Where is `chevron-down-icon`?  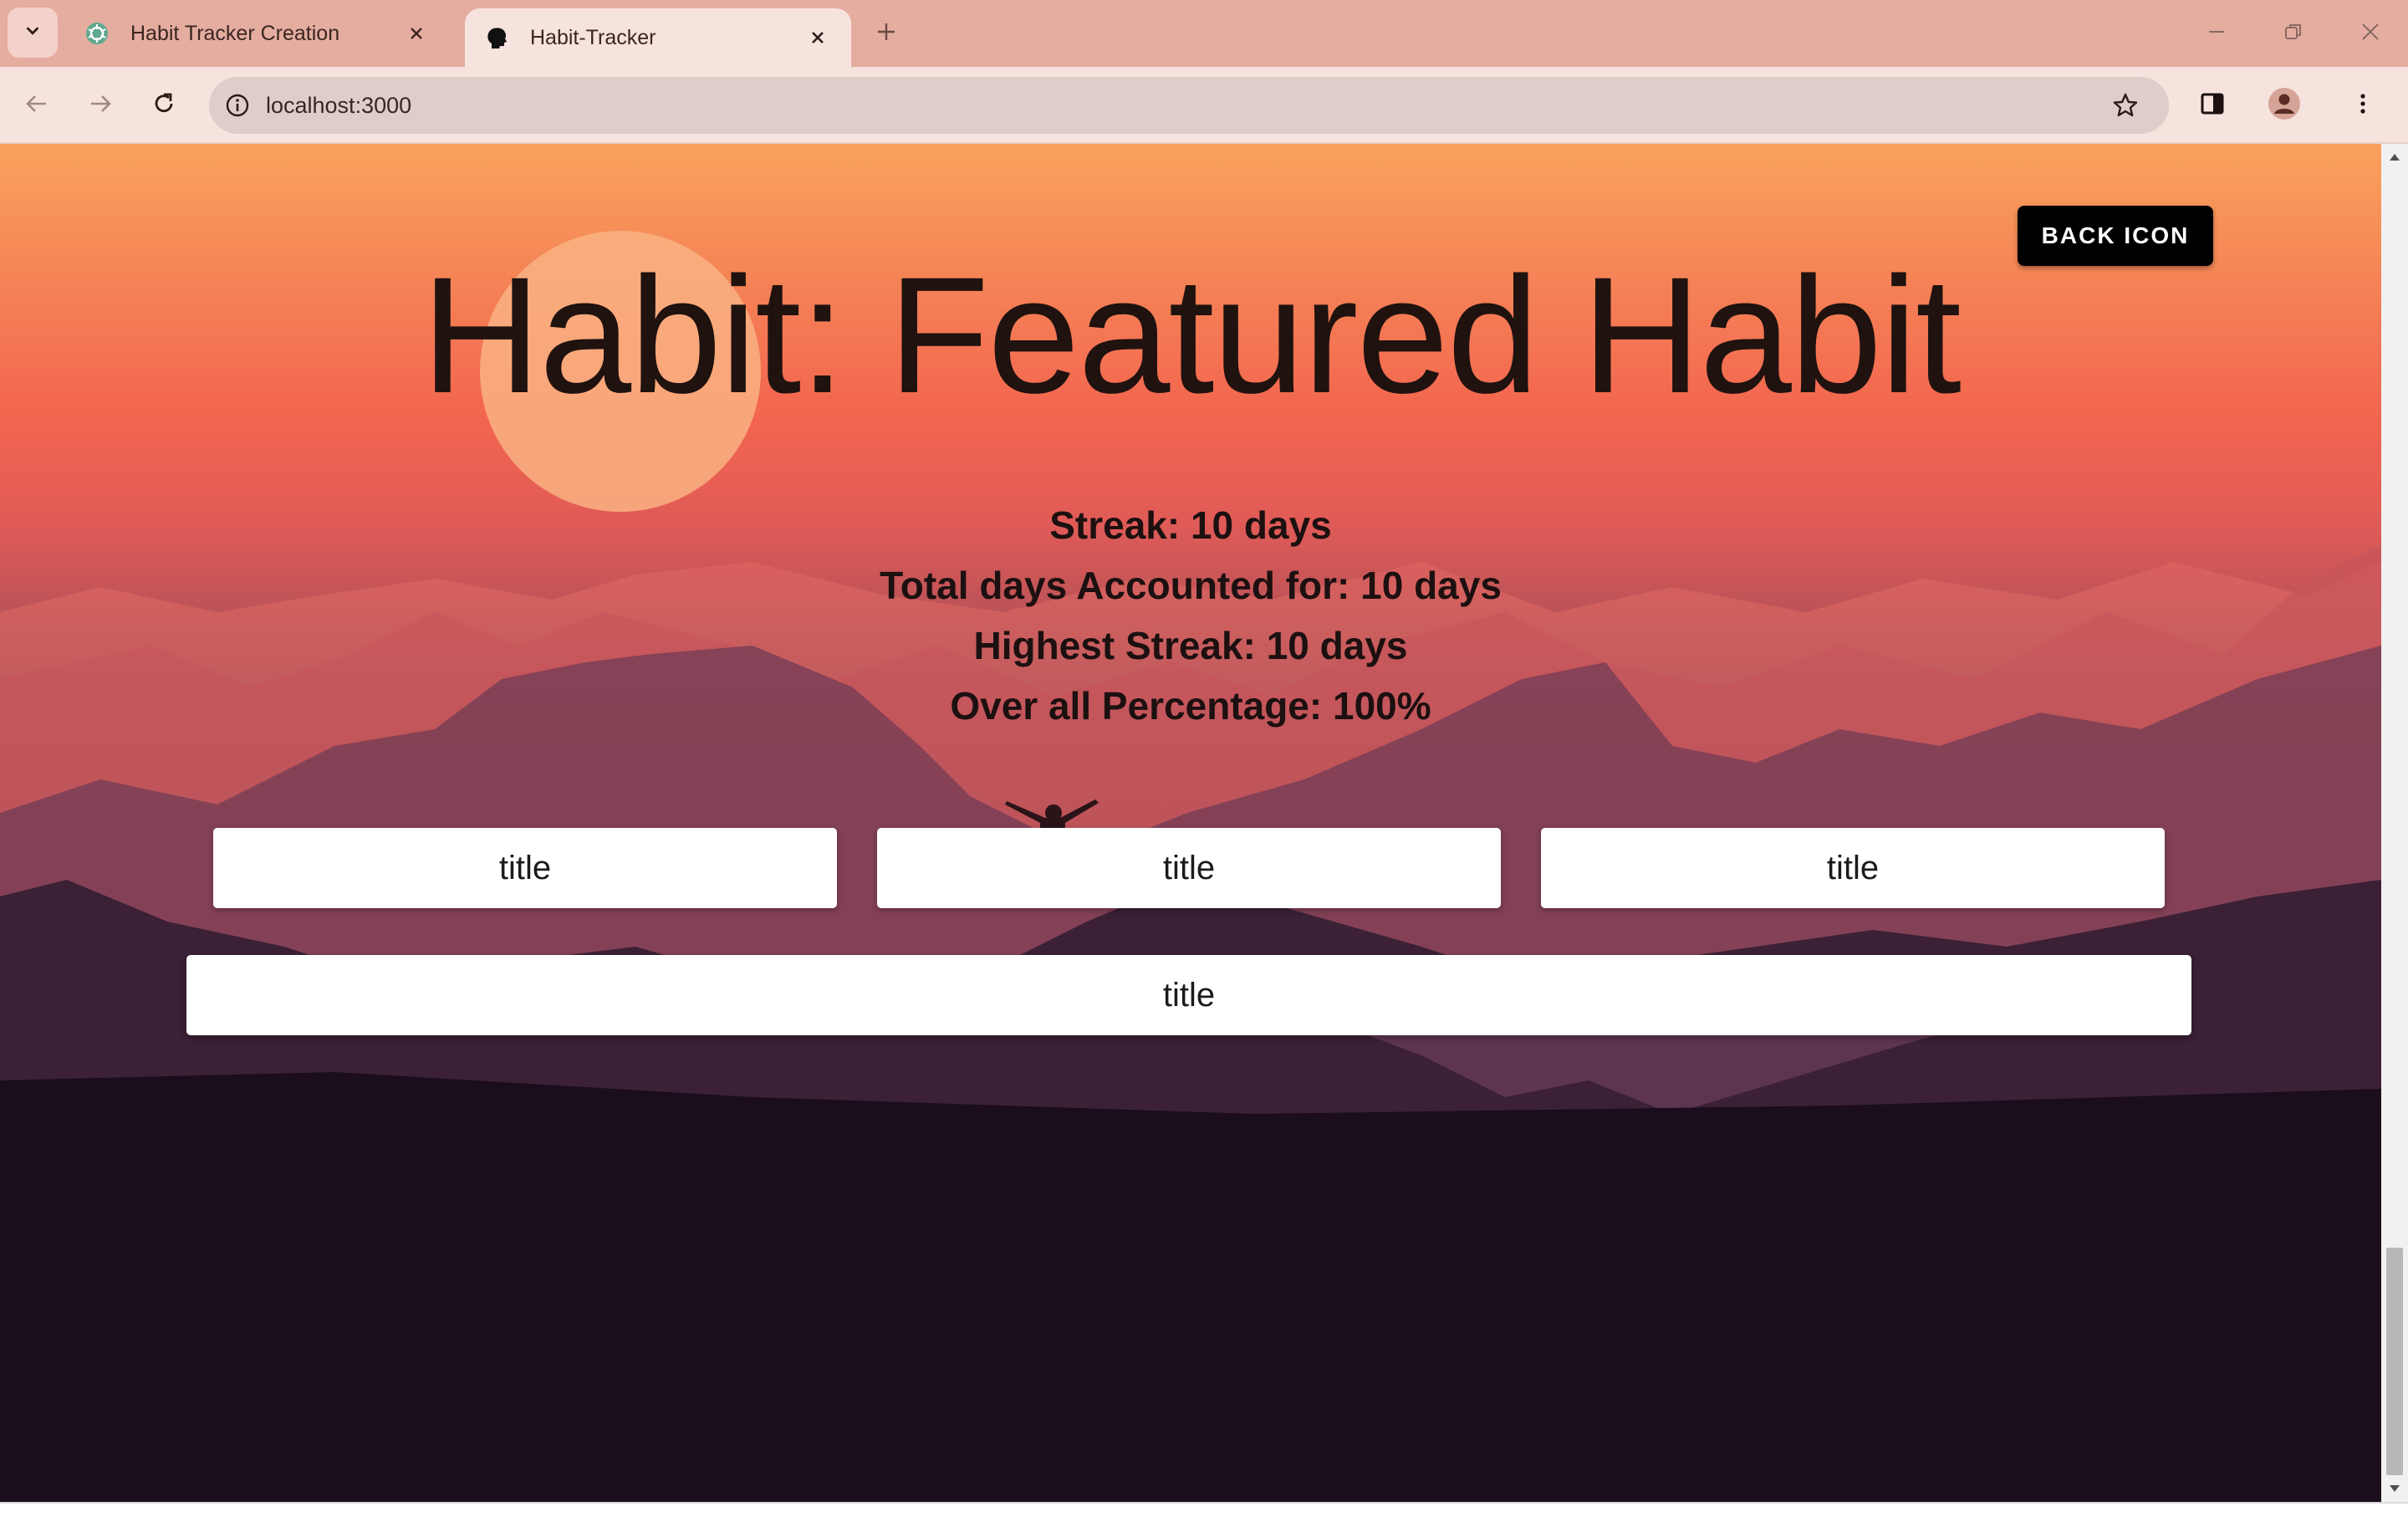
chevron-down-icon is located at coordinates (32, 33).